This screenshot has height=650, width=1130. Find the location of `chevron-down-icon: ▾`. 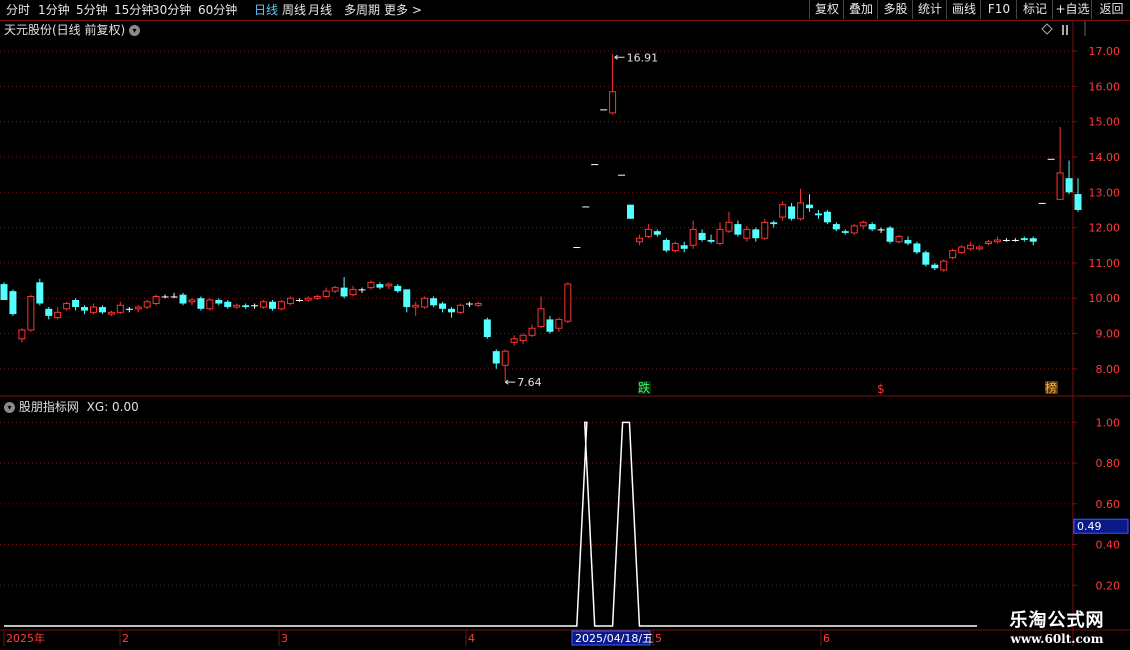

chevron-down-icon: ▾ is located at coordinates (9, 407).